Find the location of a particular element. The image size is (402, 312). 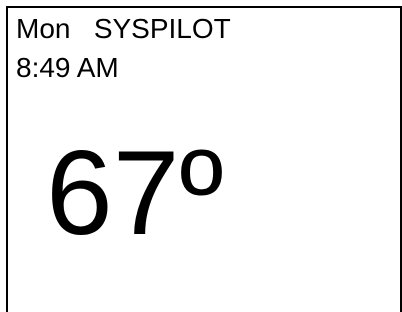

header-line: Mon SYSPILOT is located at coordinates (123, 29).